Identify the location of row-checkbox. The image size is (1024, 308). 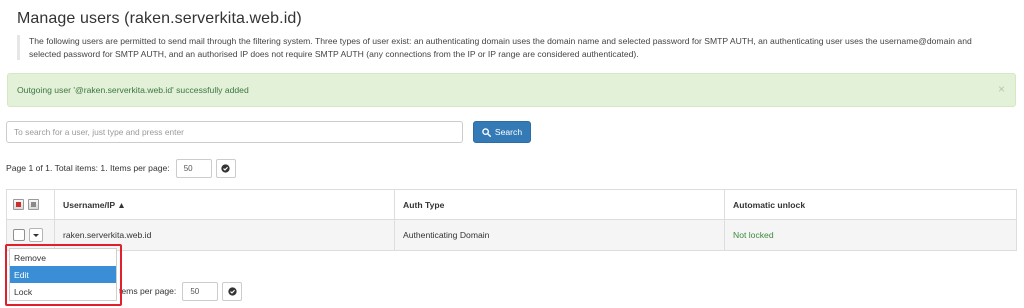
(19, 235).